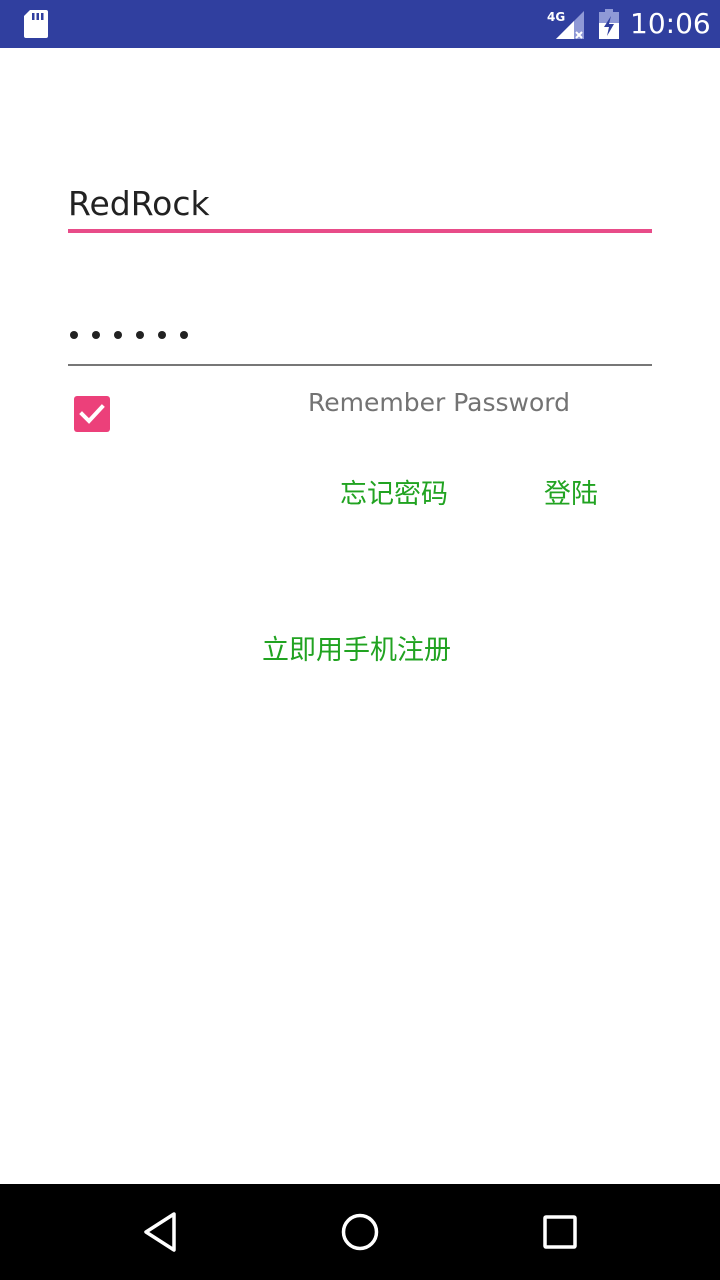 The image size is (720, 1280). What do you see at coordinates (360, 24) in the screenshot?
I see `status-bar: 4G 10:06` at bounding box center [360, 24].